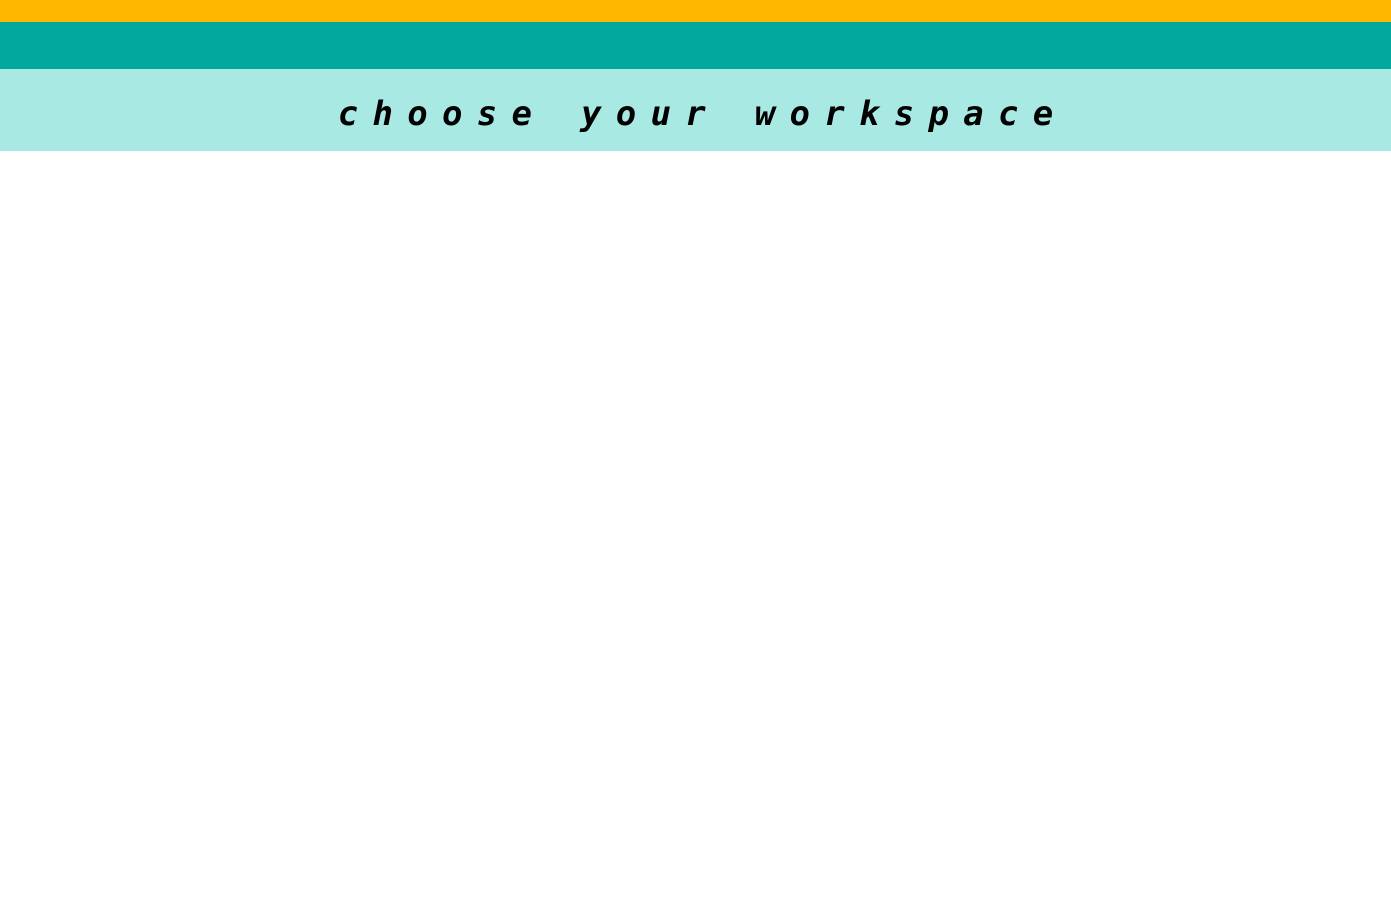 The height and width of the screenshot is (901, 1391). Describe the element at coordinates (695, 45) in the screenshot. I see `app-bar` at that location.